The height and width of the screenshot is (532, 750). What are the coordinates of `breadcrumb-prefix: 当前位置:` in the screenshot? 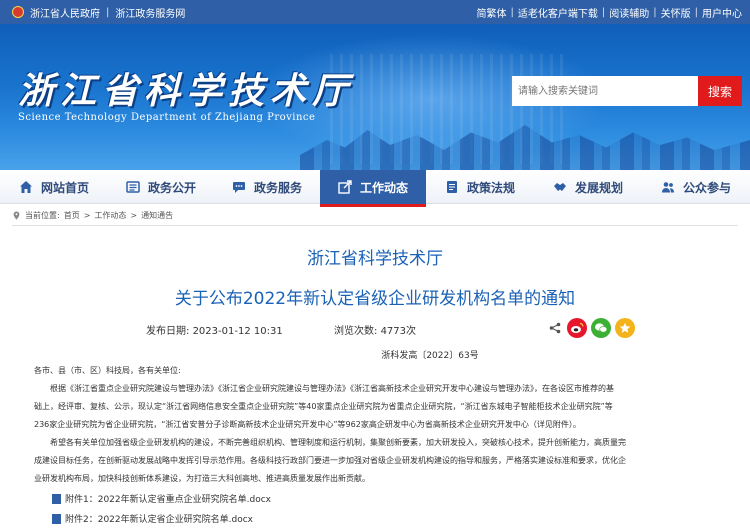 It's located at (42, 215).